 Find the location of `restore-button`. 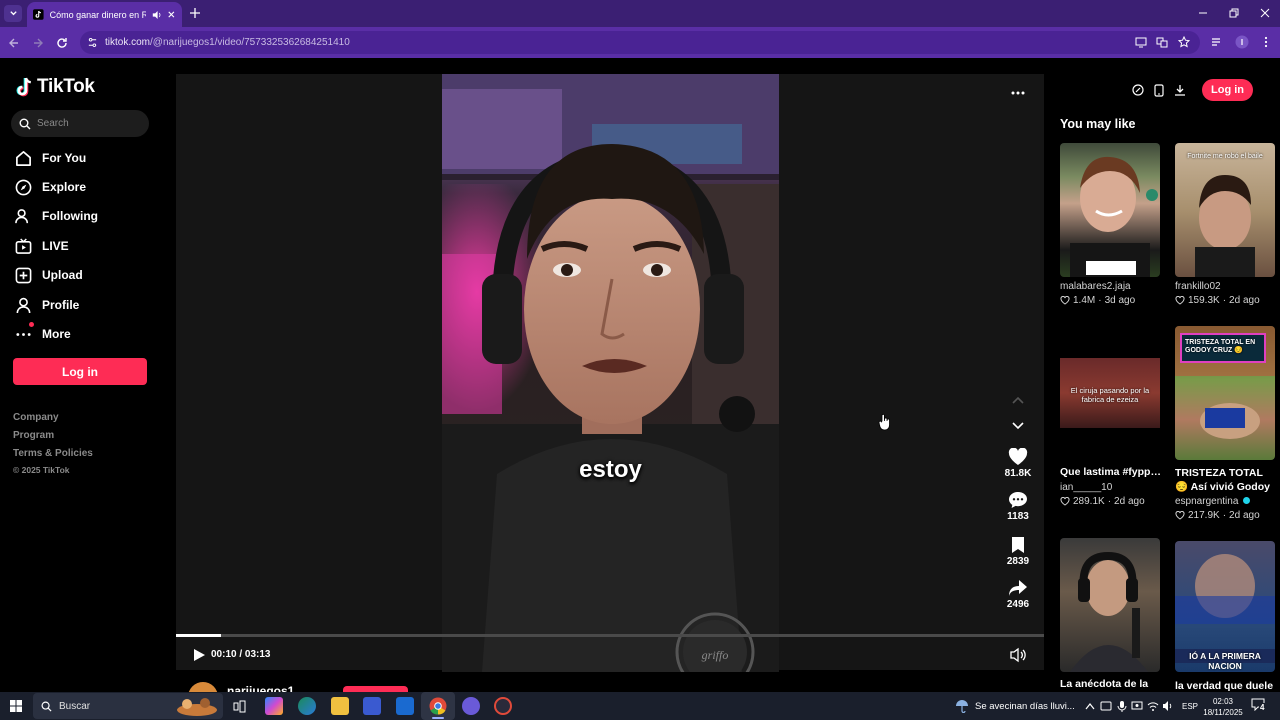

restore-button is located at coordinates (1234, 13).